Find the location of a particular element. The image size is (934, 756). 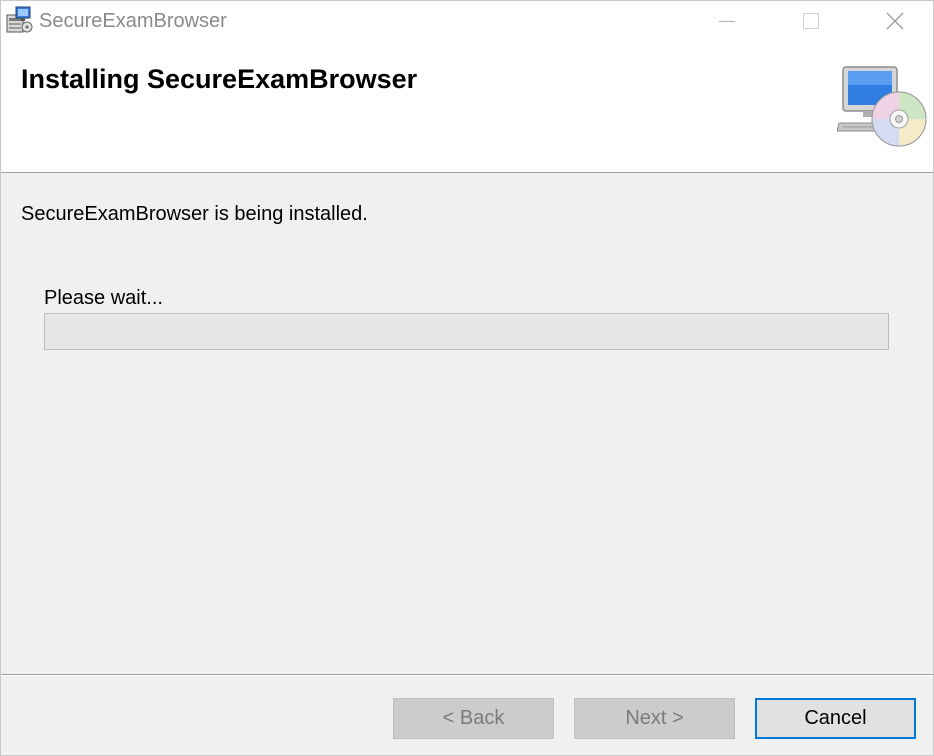

title-bar: SecureExamBrowser is located at coordinates (467, 21).